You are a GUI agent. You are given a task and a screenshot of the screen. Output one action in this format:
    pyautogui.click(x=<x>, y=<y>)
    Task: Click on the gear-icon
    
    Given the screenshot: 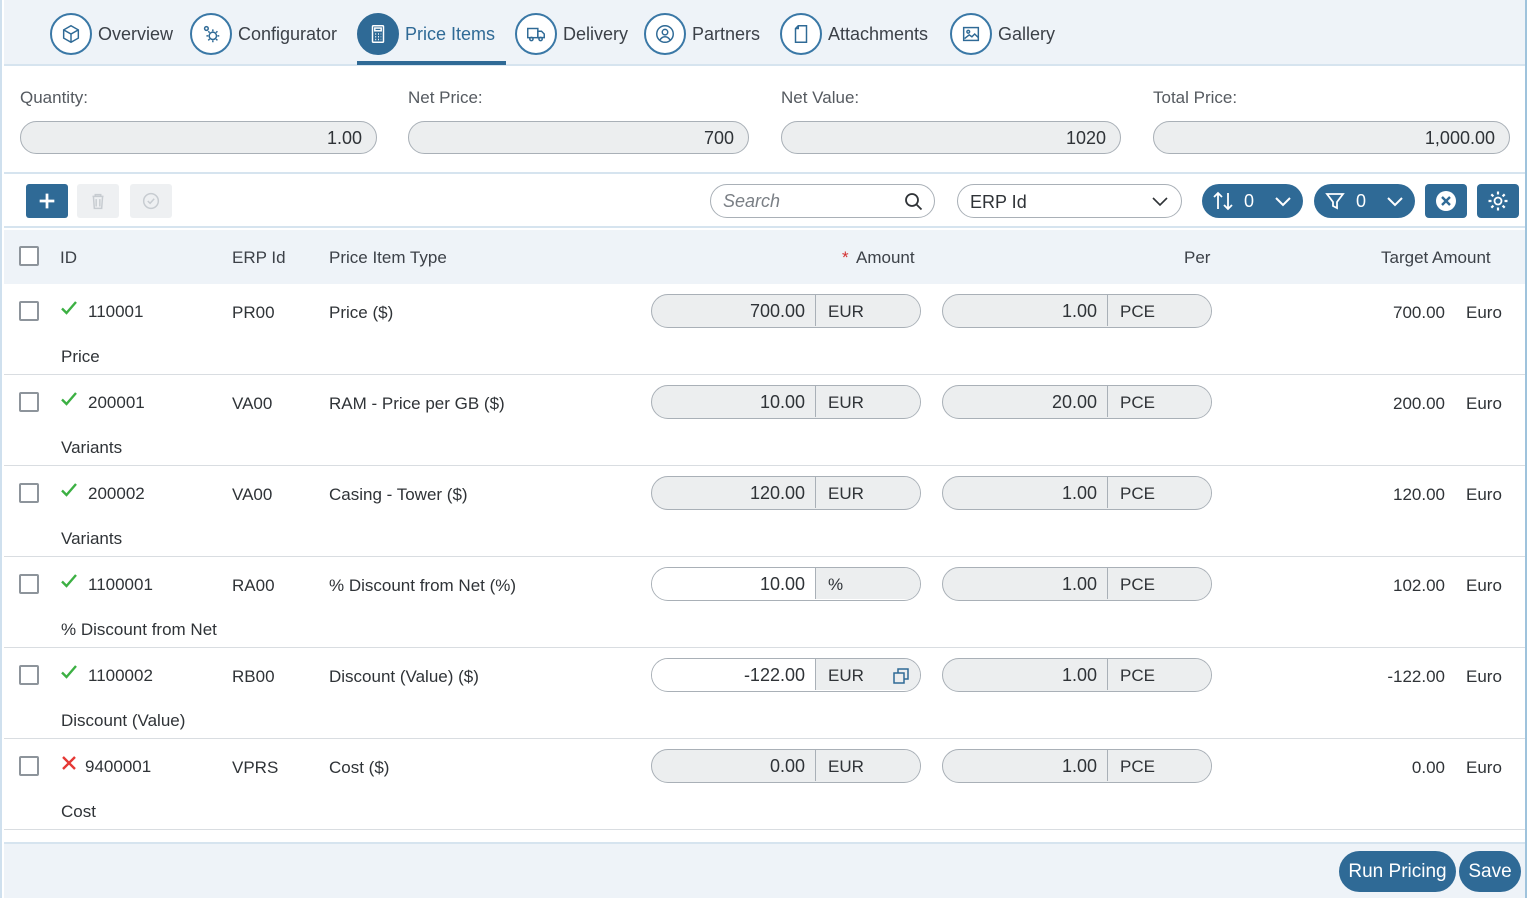 What is the action you would take?
    pyautogui.click(x=1498, y=201)
    